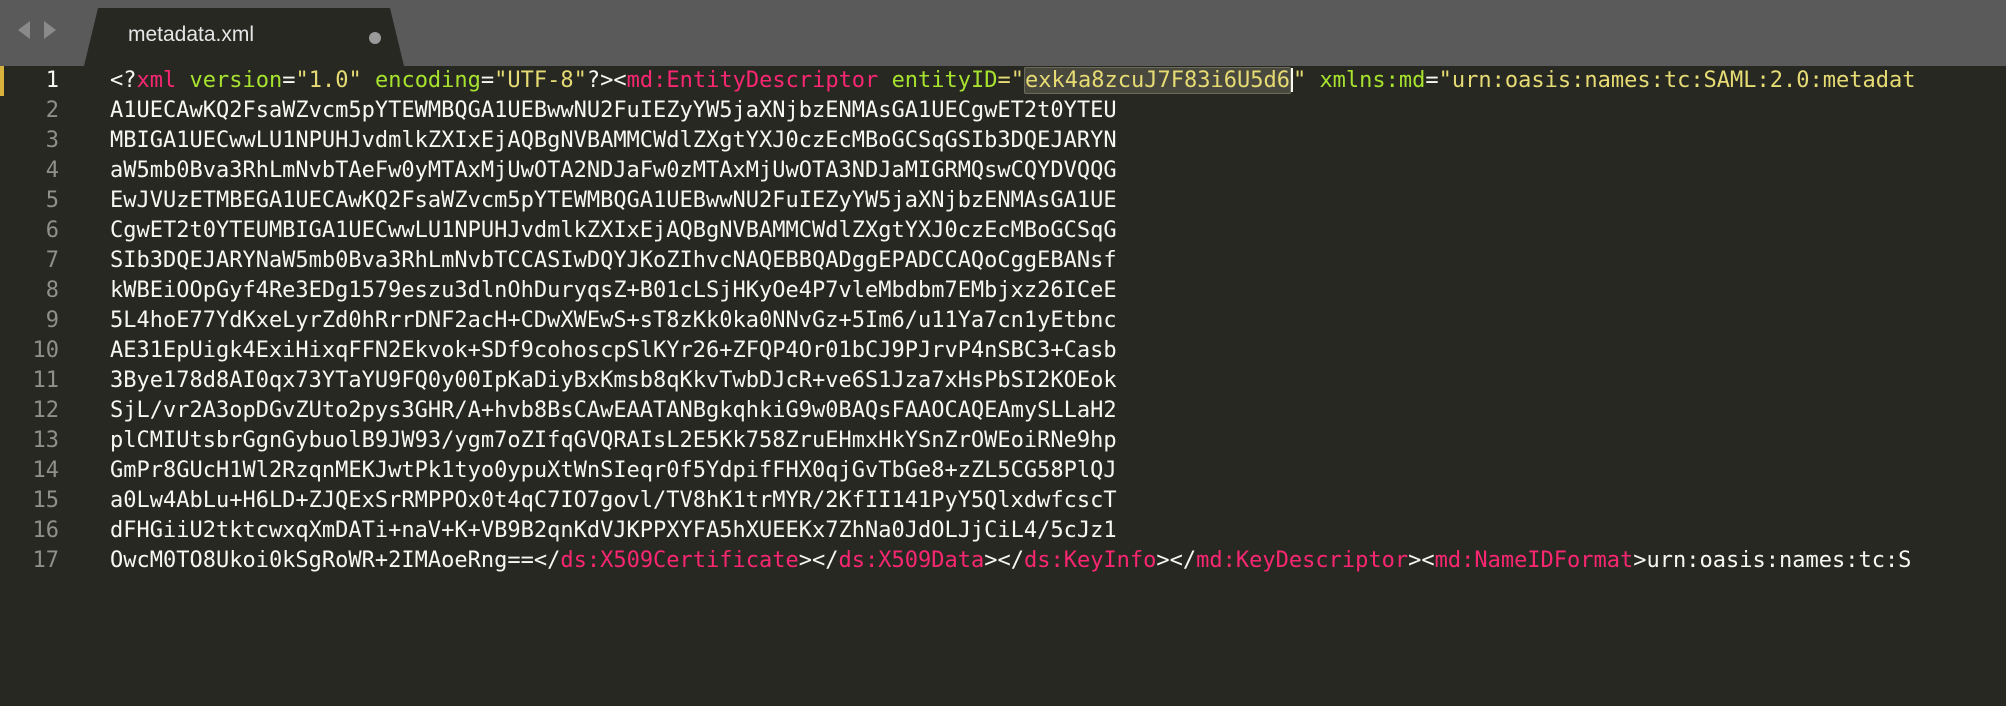 This screenshot has width=2006, height=706. What do you see at coordinates (236, 80) in the screenshot?
I see `attr-version: version` at bounding box center [236, 80].